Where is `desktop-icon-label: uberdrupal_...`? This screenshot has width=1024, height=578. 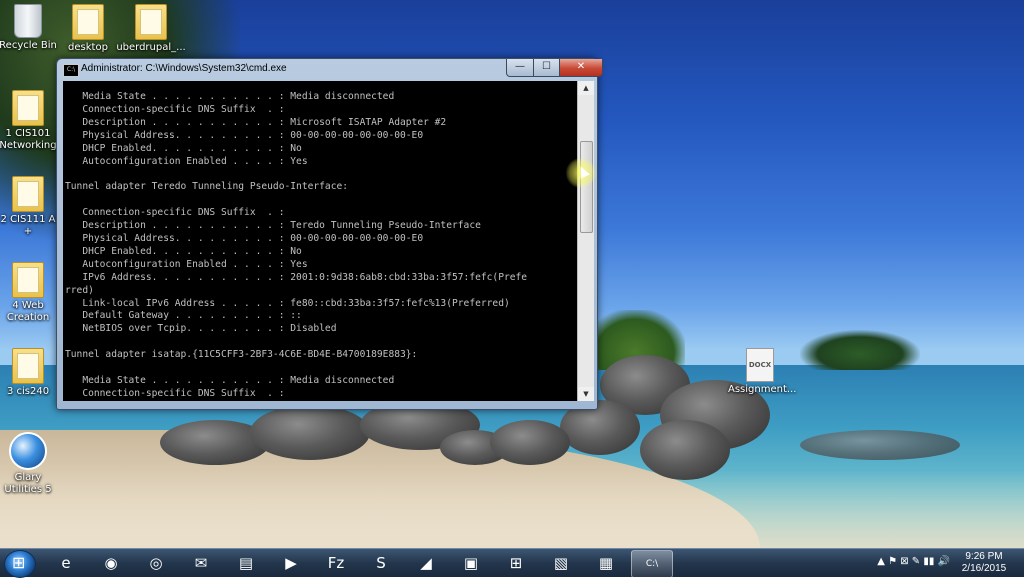
desktop-icon-label: uberdrupal_... is located at coordinates (151, 47).